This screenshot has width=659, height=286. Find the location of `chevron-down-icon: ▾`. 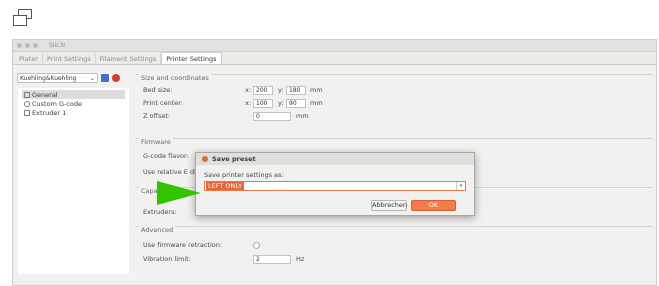

chevron-down-icon: ▾ is located at coordinates (460, 186).